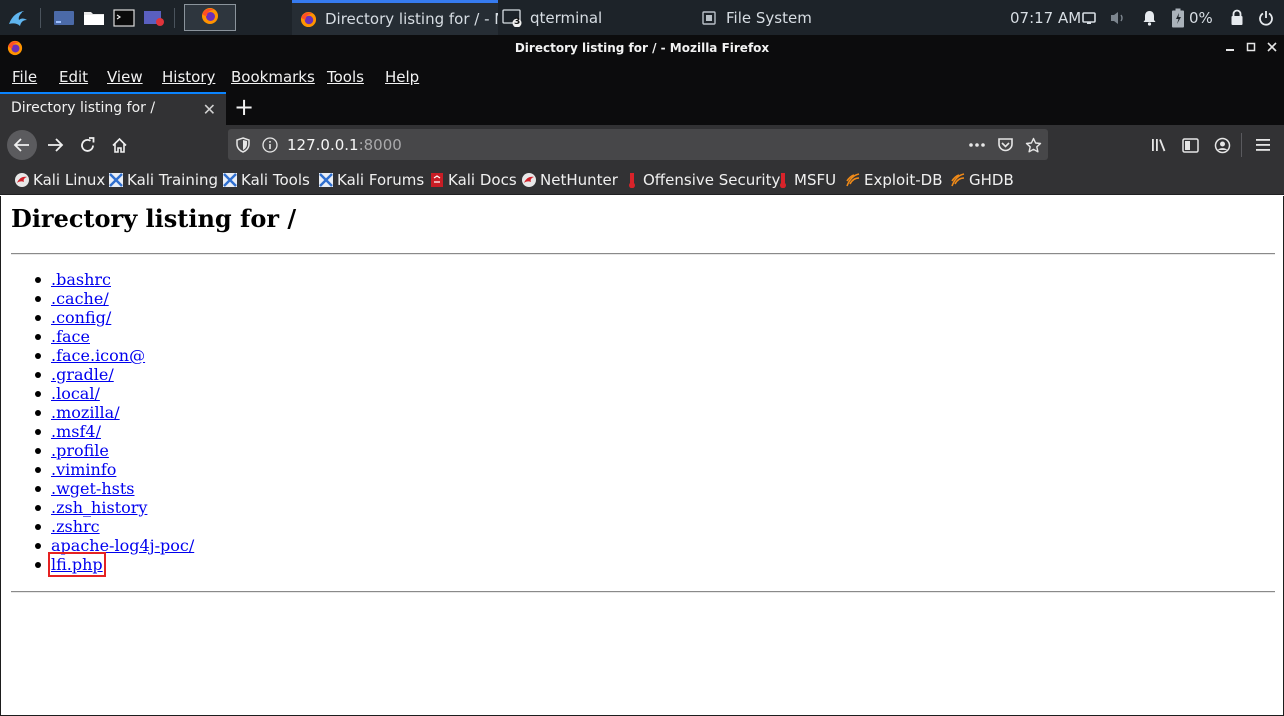 The image size is (1284, 716). Describe the element at coordinates (119, 145) in the screenshot. I see `home-button` at that location.